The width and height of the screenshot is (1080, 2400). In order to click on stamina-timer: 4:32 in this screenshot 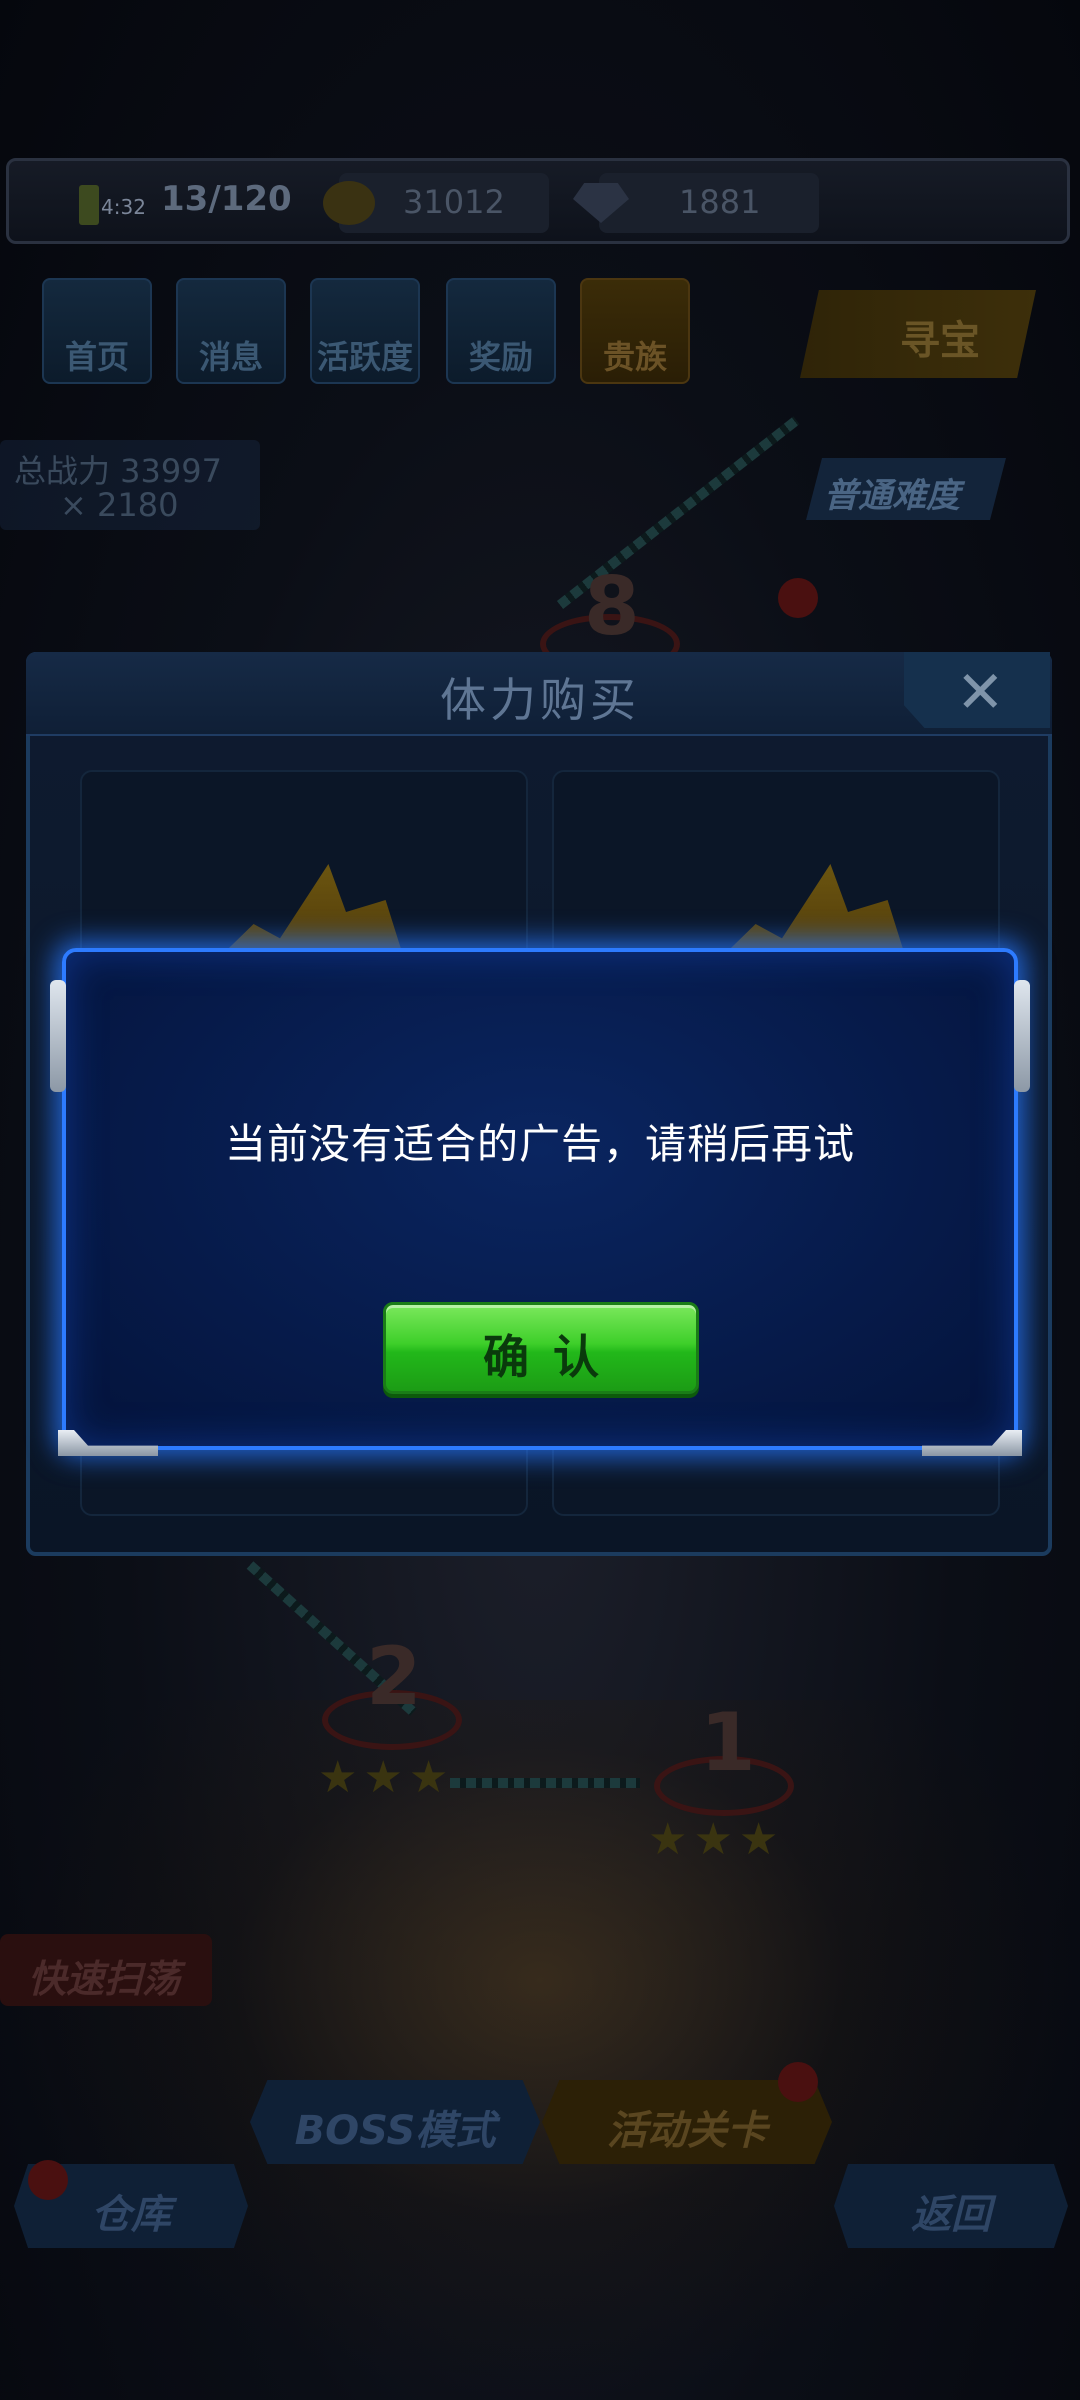, I will do `click(123, 207)`.